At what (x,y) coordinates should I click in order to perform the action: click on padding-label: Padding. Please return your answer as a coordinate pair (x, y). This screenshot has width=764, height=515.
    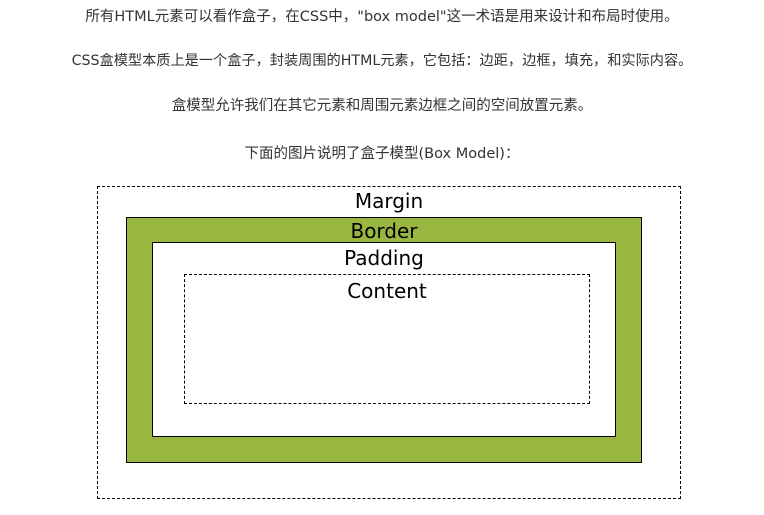
    Looking at the image, I should click on (384, 258).